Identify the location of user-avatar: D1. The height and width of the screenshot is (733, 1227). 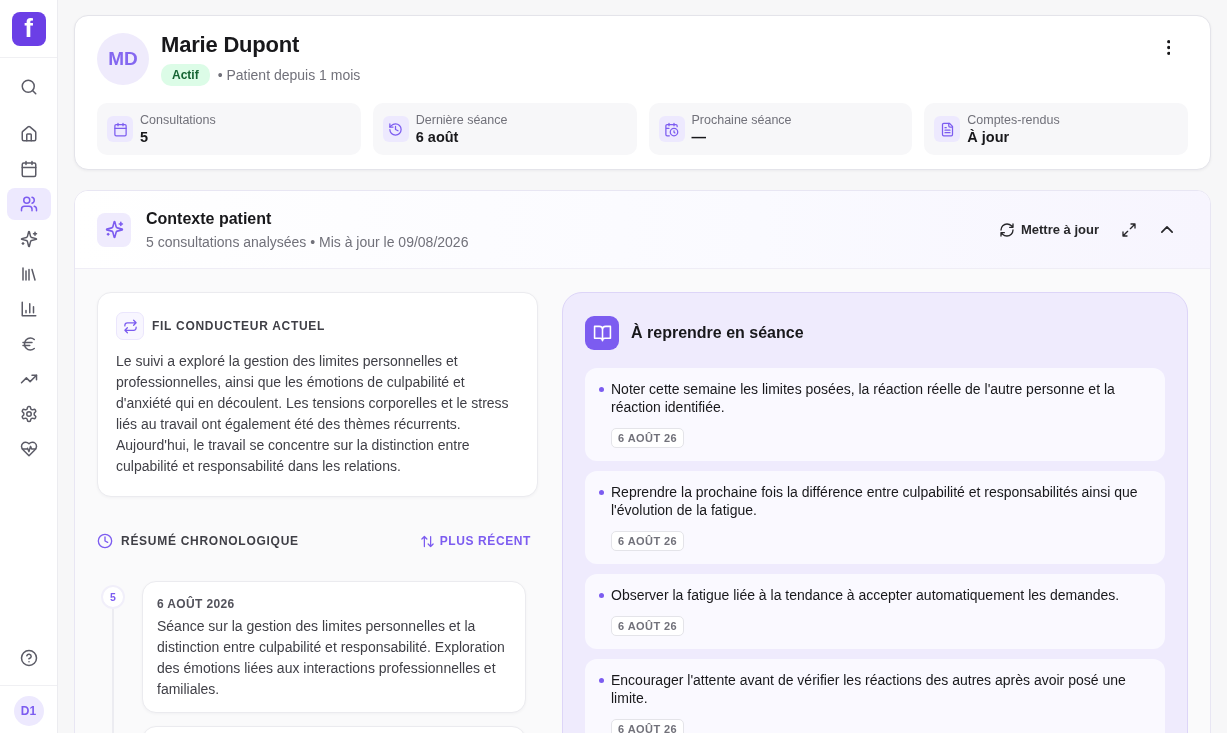
(28, 711).